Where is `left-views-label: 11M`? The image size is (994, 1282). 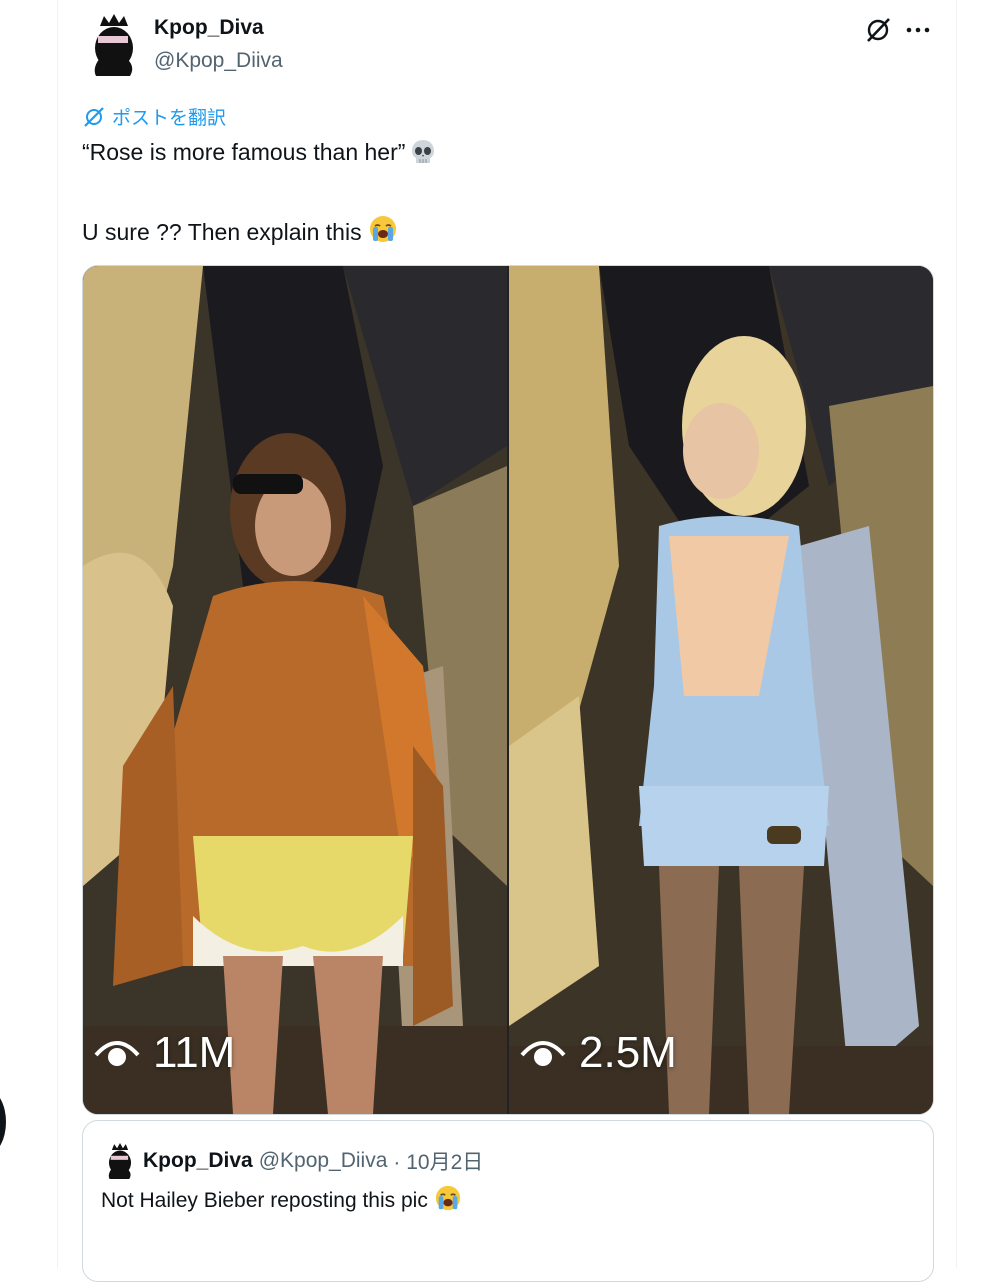
left-views-label: 11M is located at coordinates (194, 1052).